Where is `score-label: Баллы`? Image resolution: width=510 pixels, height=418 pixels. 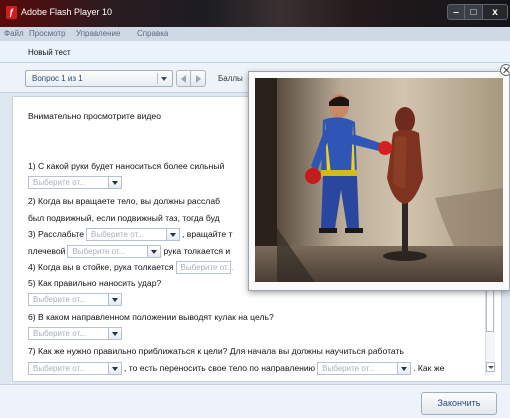 score-label: Баллы is located at coordinates (230, 78).